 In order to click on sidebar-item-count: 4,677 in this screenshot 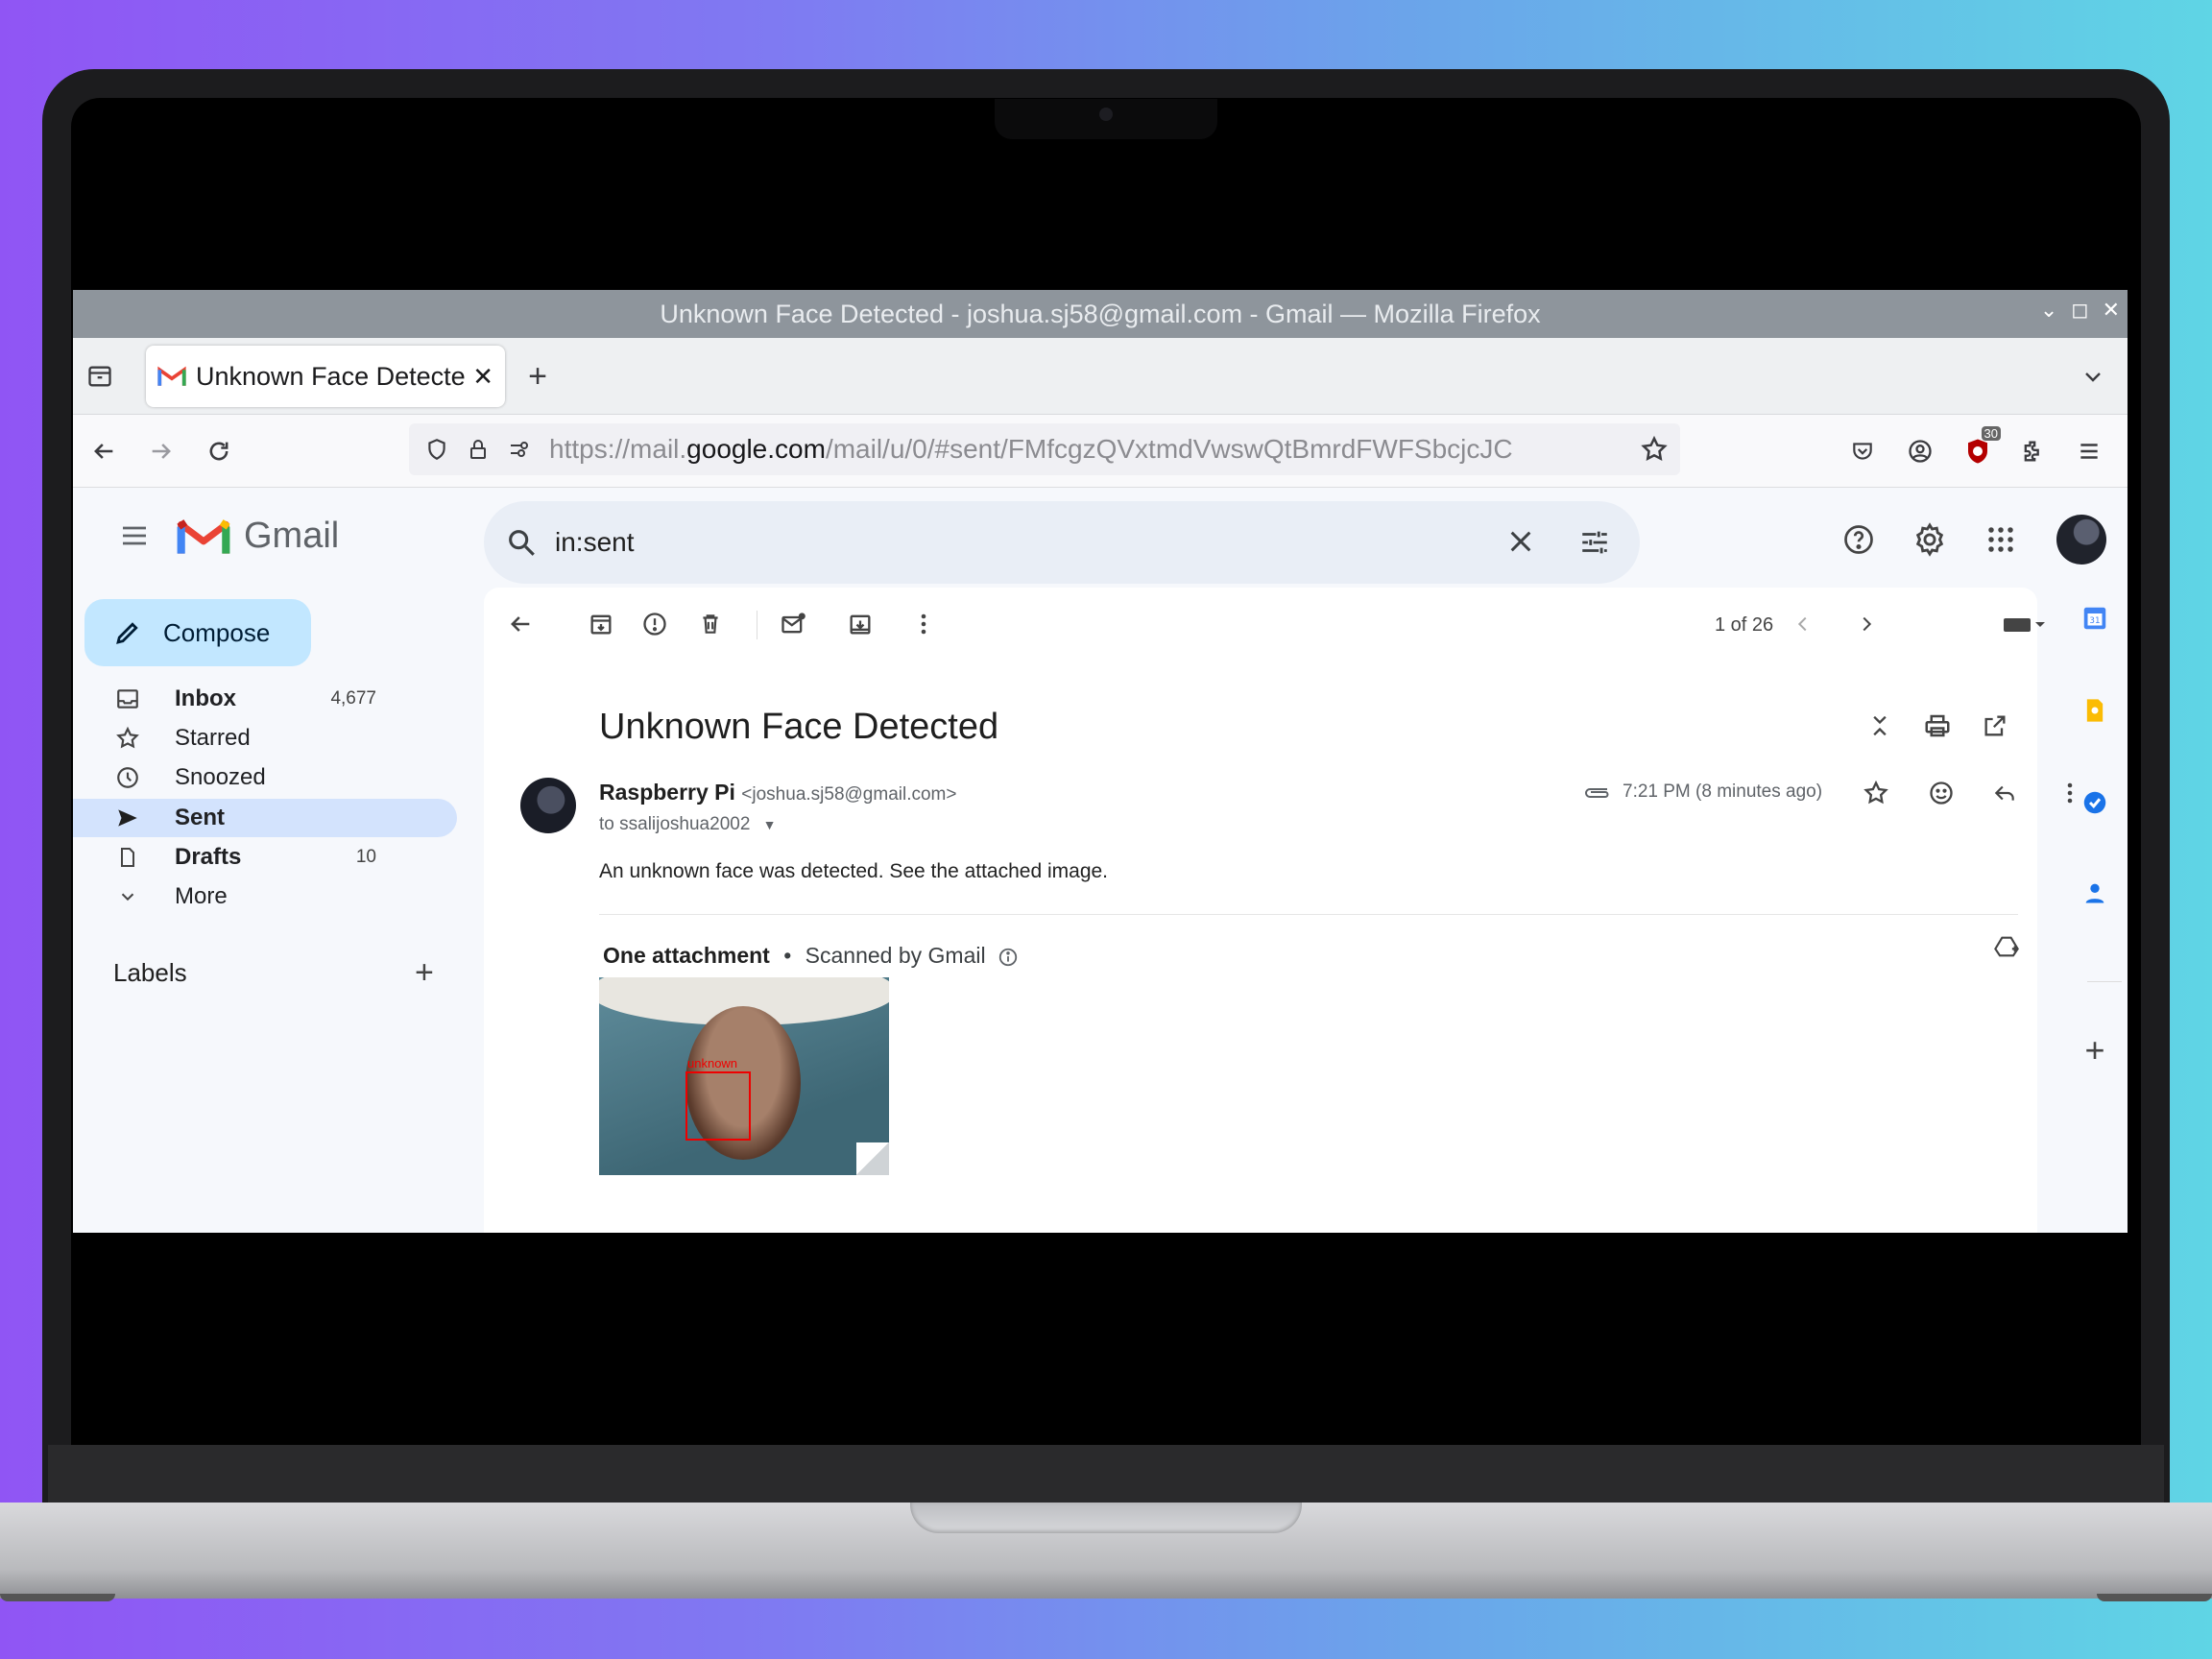, I will do `click(353, 698)`.